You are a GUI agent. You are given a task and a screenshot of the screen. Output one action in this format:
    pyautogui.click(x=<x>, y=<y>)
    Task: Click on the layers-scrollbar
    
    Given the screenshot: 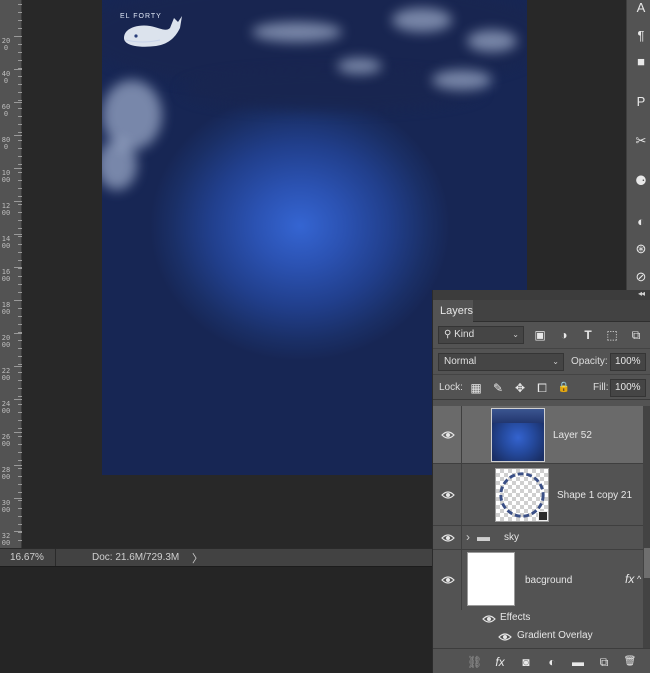 What is the action you would take?
    pyautogui.click(x=646, y=527)
    